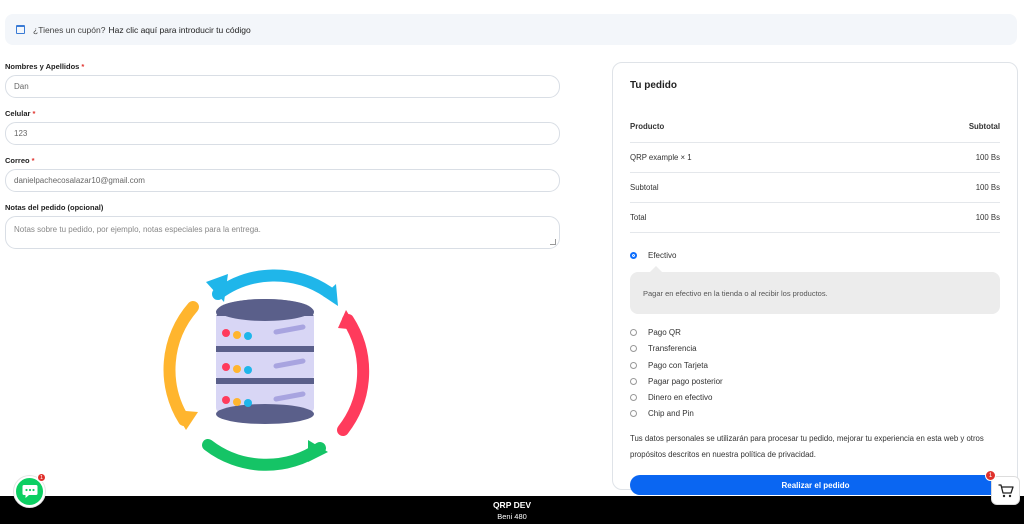  What do you see at coordinates (41, 477) in the screenshot?
I see `chat-badge: 1` at bounding box center [41, 477].